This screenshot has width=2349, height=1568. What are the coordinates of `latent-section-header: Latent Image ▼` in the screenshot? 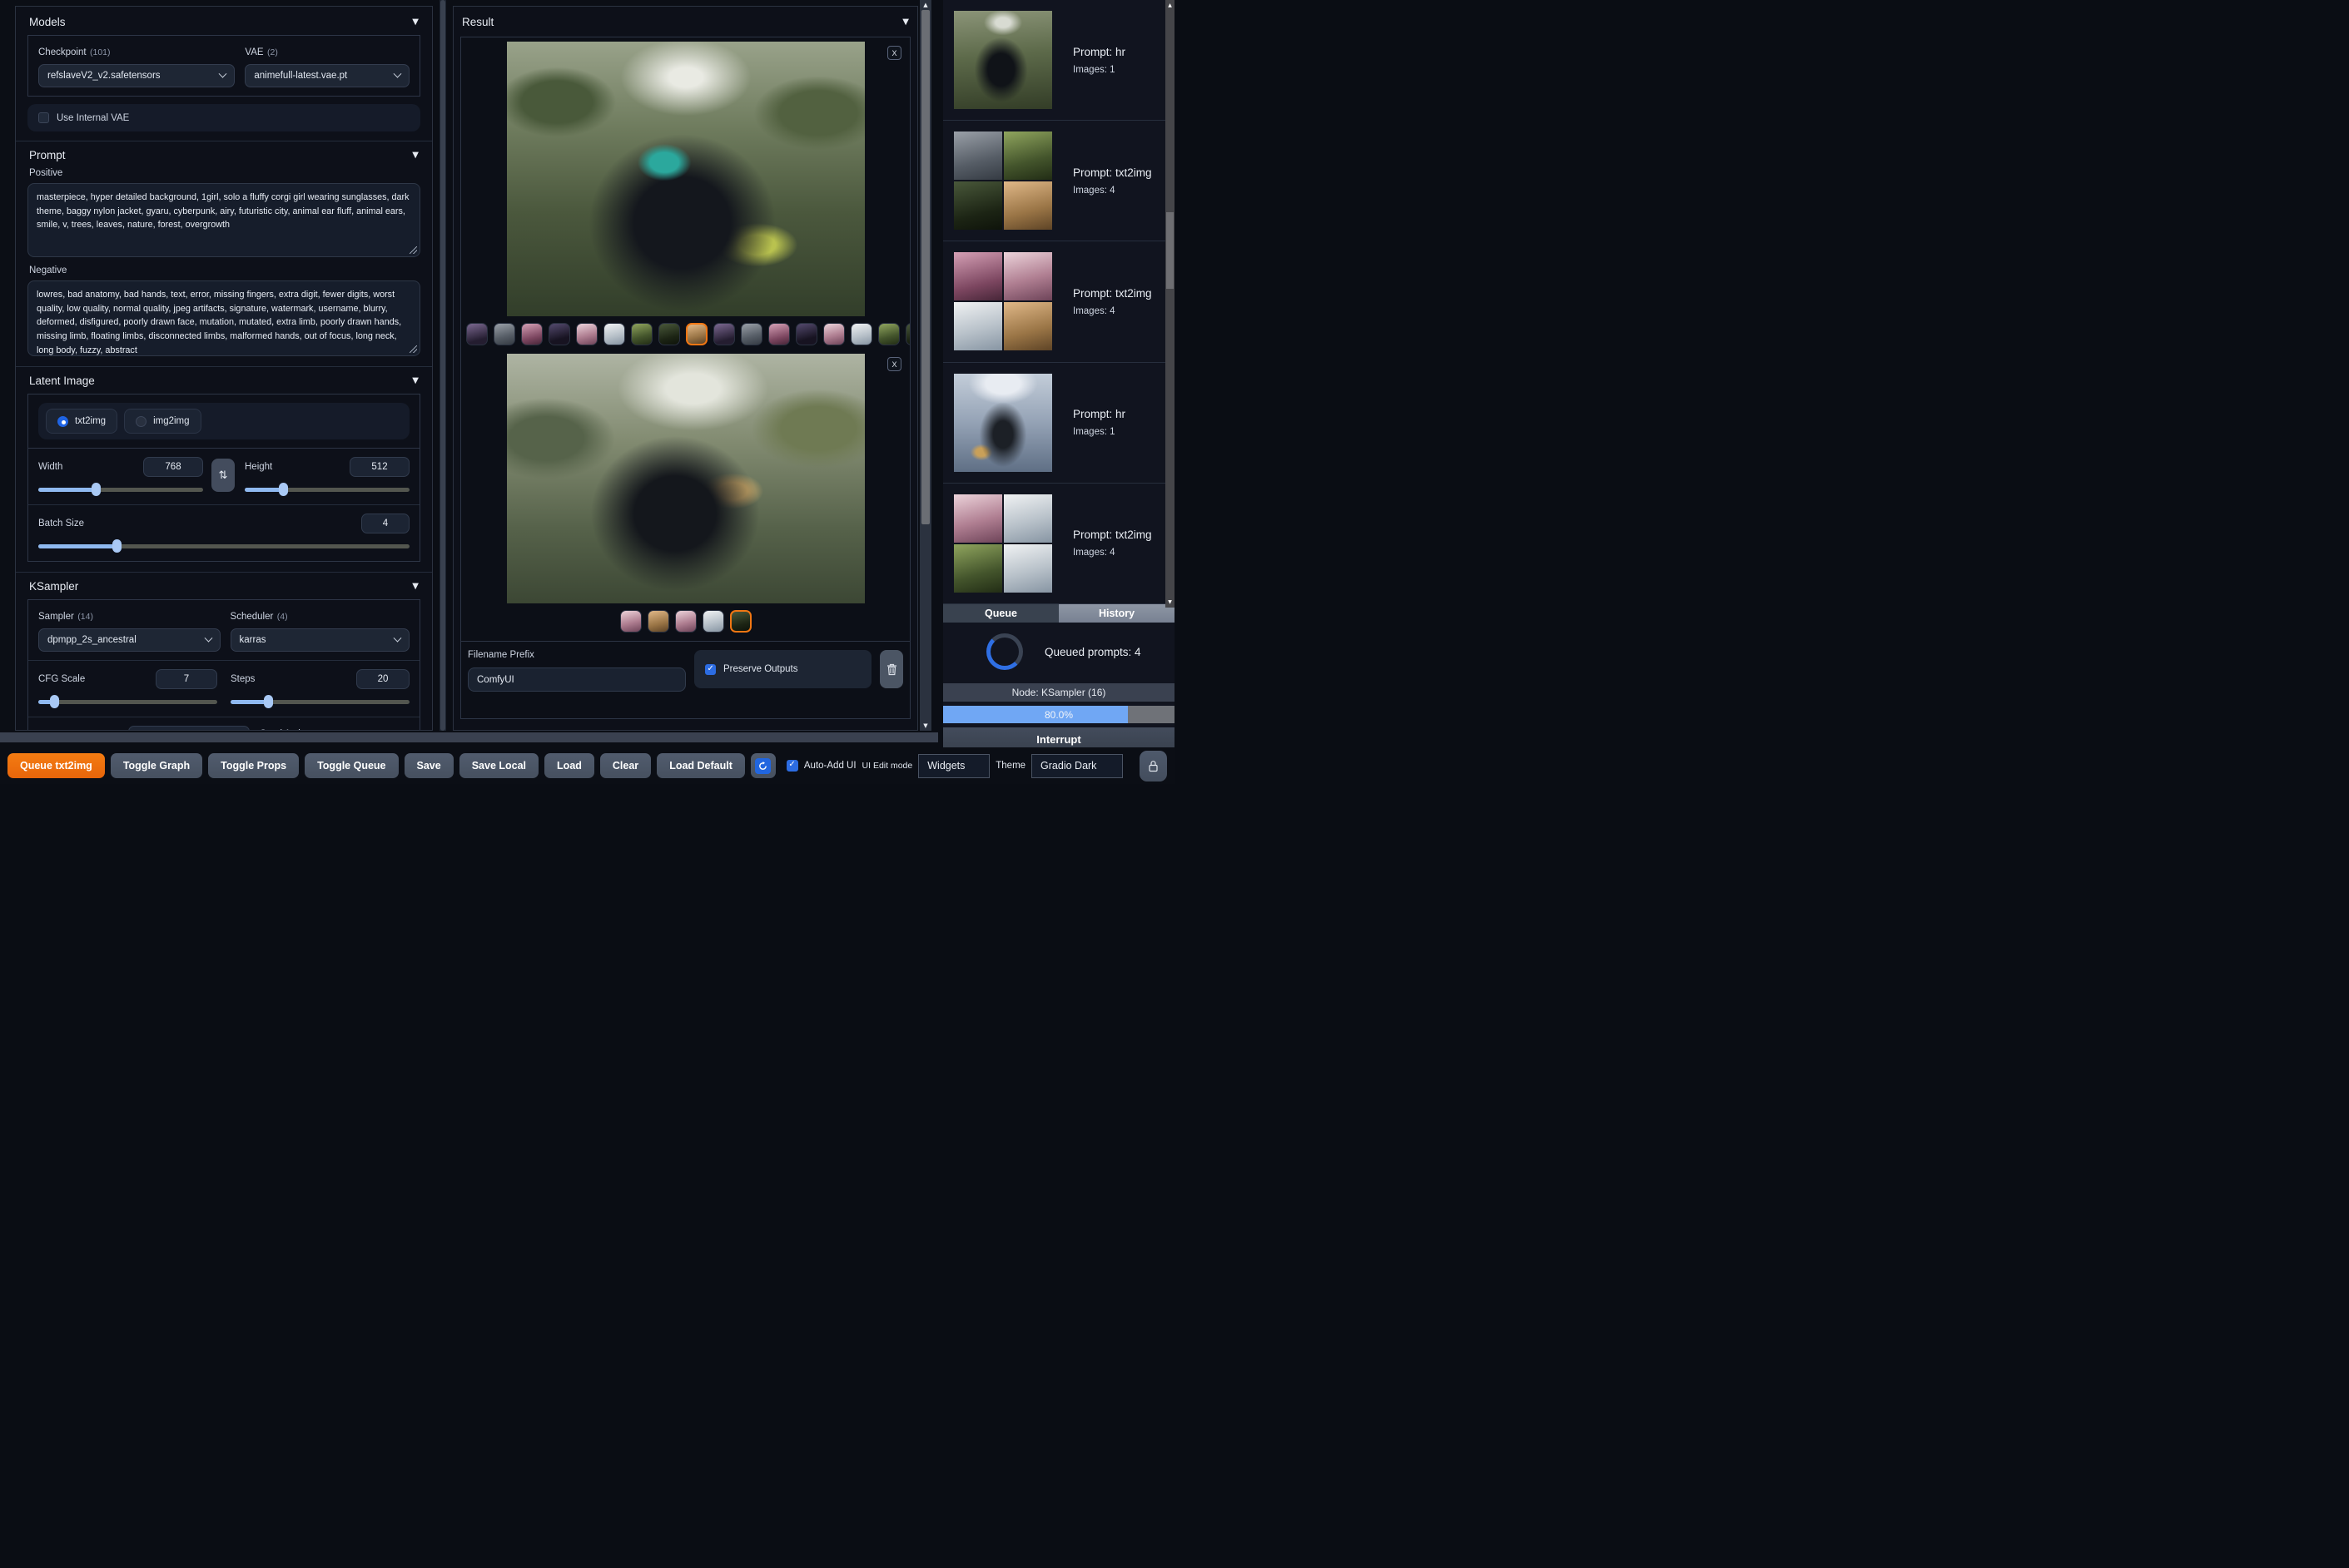 It's located at (223, 380).